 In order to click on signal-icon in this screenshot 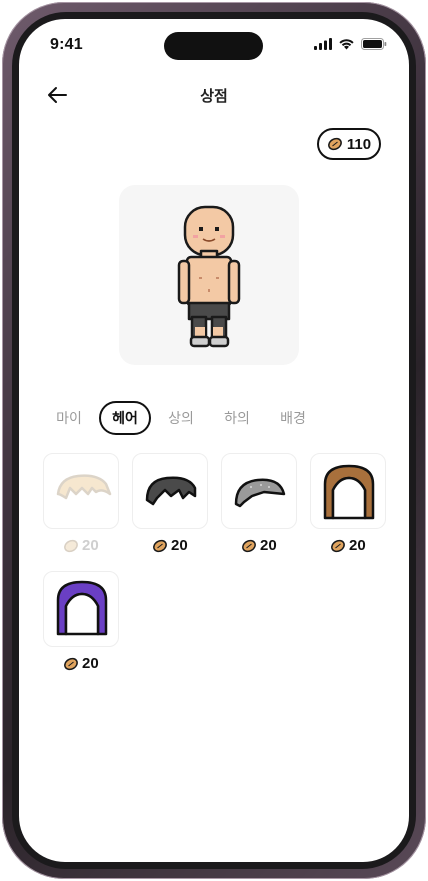, I will do `click(323, 44)`.